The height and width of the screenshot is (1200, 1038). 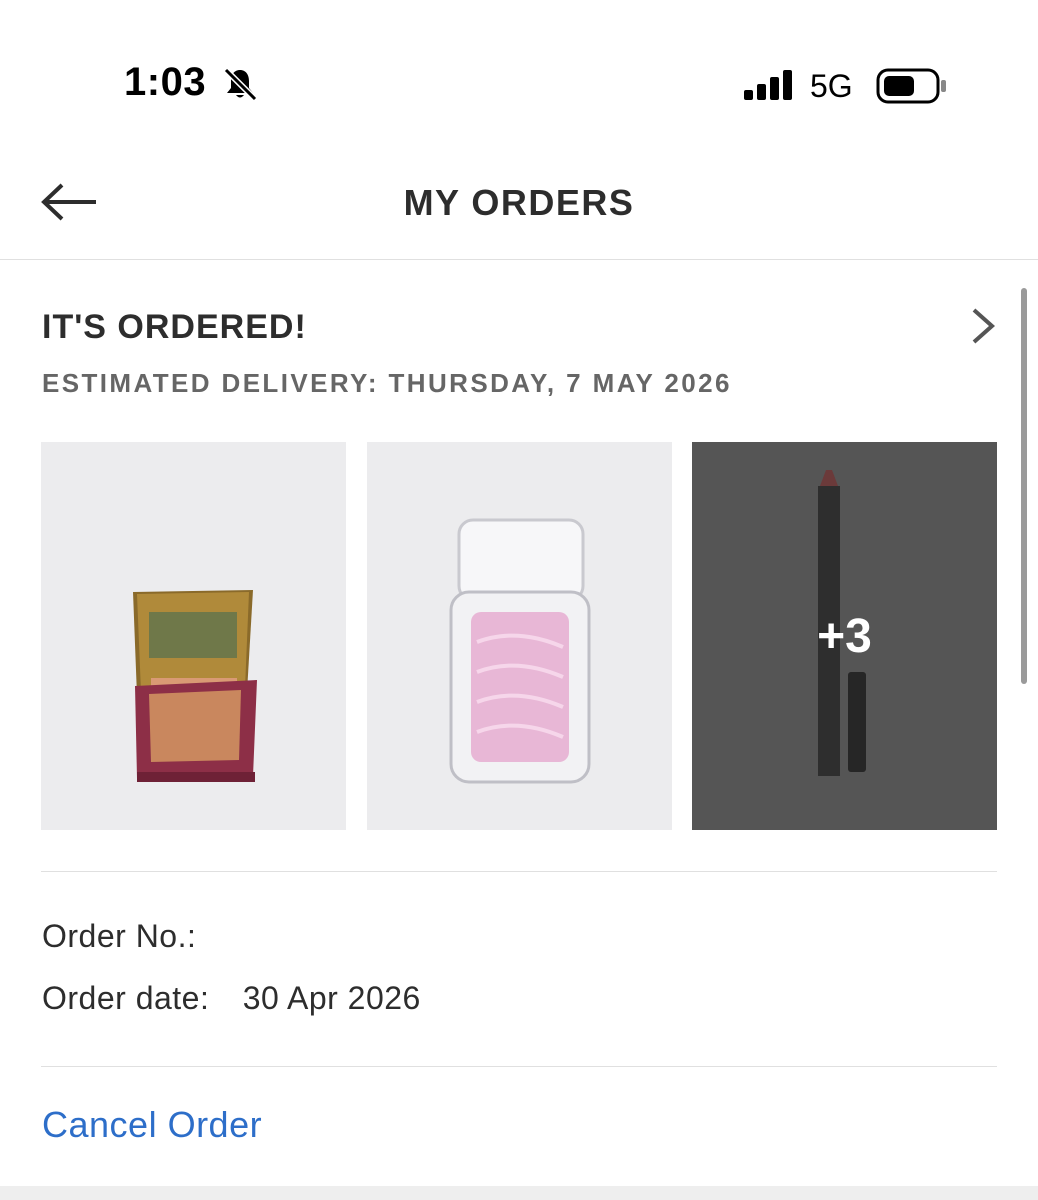 I want to click on more-items-count: +3, so click(x=844, y=636).